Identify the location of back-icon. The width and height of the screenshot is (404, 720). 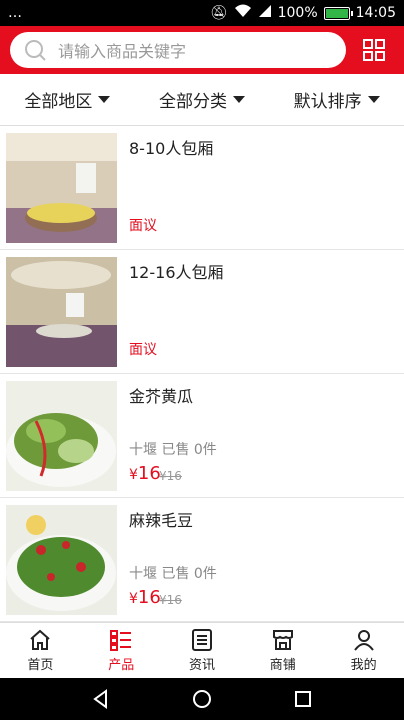
(101, 699).